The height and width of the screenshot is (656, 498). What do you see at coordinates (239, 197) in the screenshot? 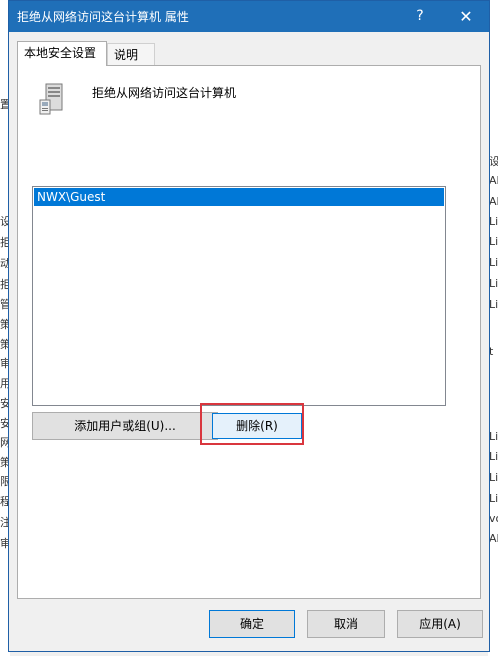
I see `list-item: NWX\Guest` at bounding box center [239, 197].